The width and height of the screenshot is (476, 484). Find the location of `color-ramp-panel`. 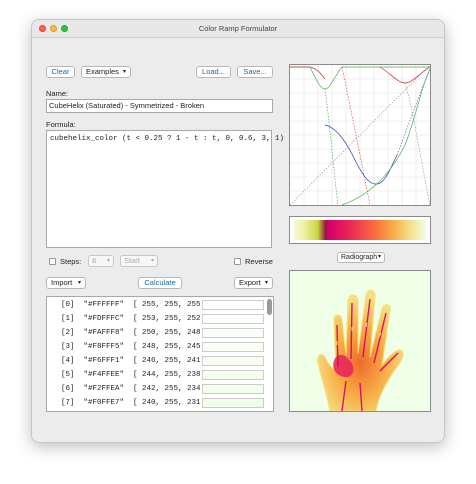

color-ramp-panel is located at coordinates (360, 230).